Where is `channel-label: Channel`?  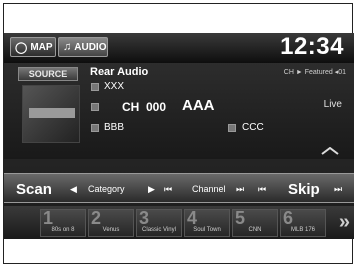
channel-label: Channel is located at coordinates (209, 189).